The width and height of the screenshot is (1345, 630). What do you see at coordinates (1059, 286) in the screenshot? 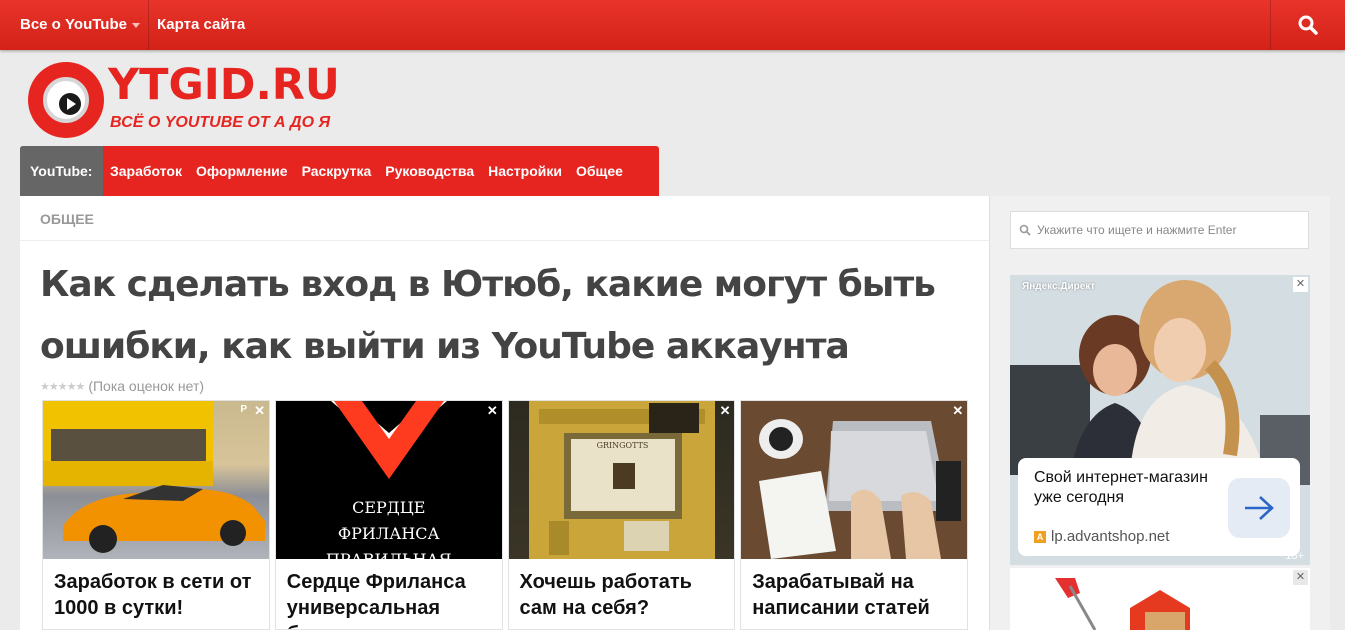
I see `ad-network-label: Яндекс.Директ` at bounding box center [1059, 286].